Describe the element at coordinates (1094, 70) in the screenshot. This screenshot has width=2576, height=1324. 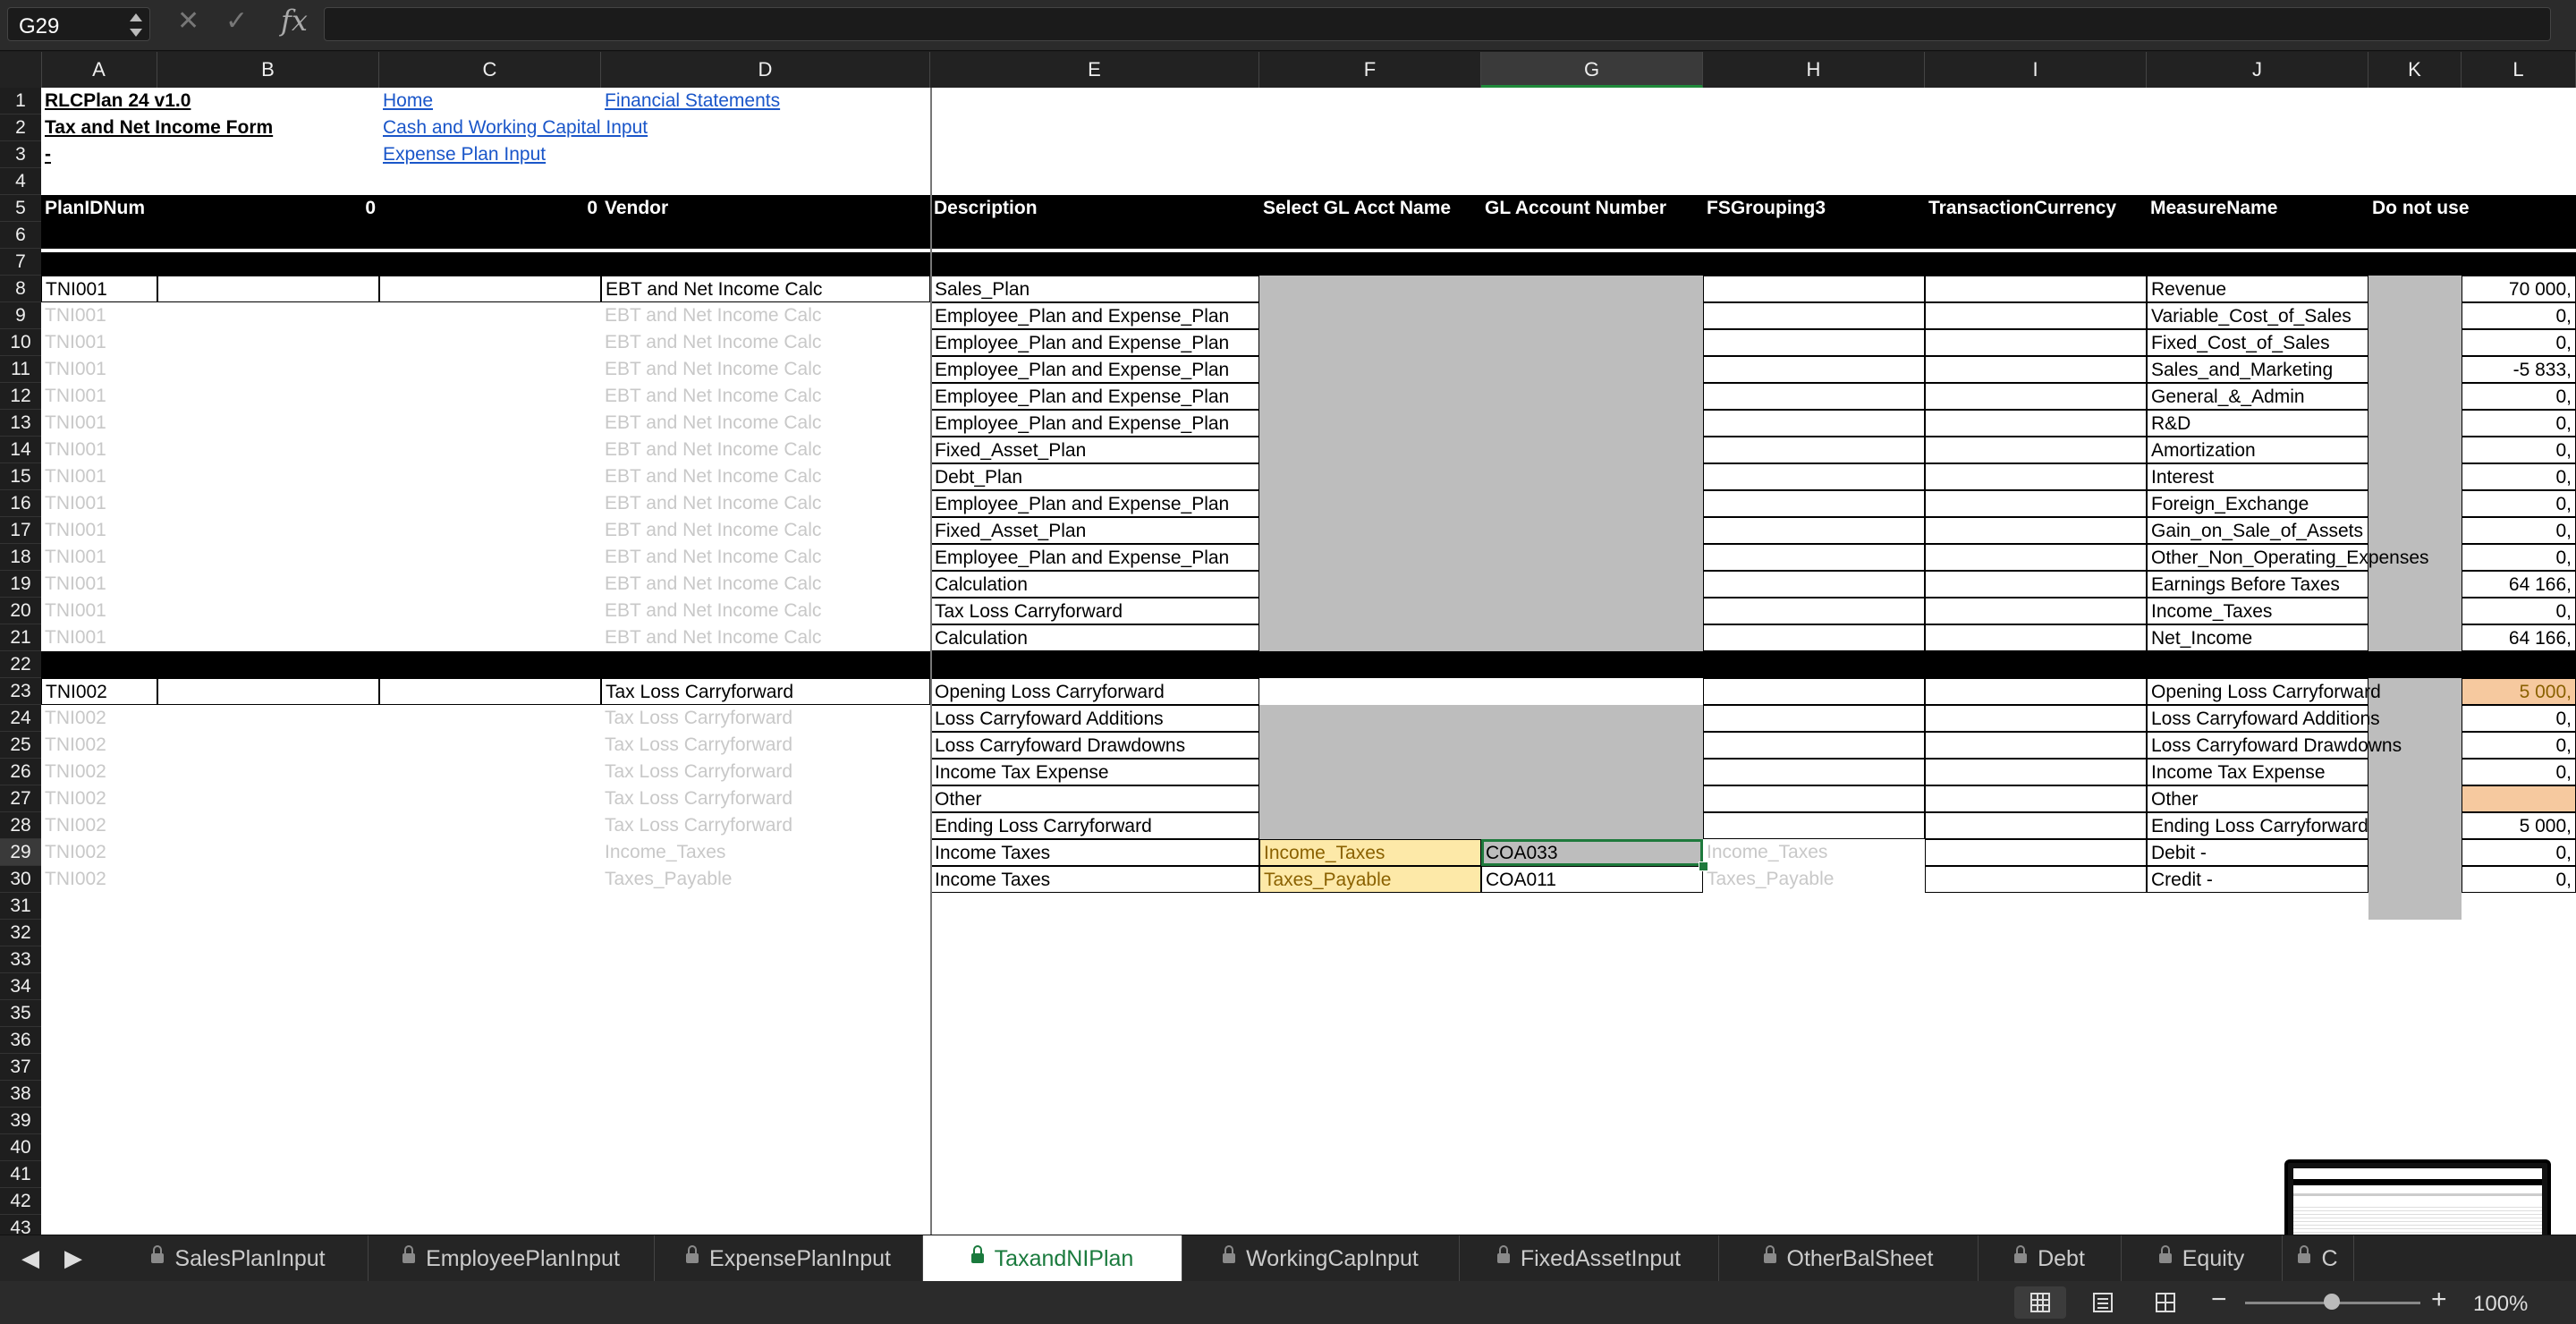
I see `column-header-e: E` at that location.